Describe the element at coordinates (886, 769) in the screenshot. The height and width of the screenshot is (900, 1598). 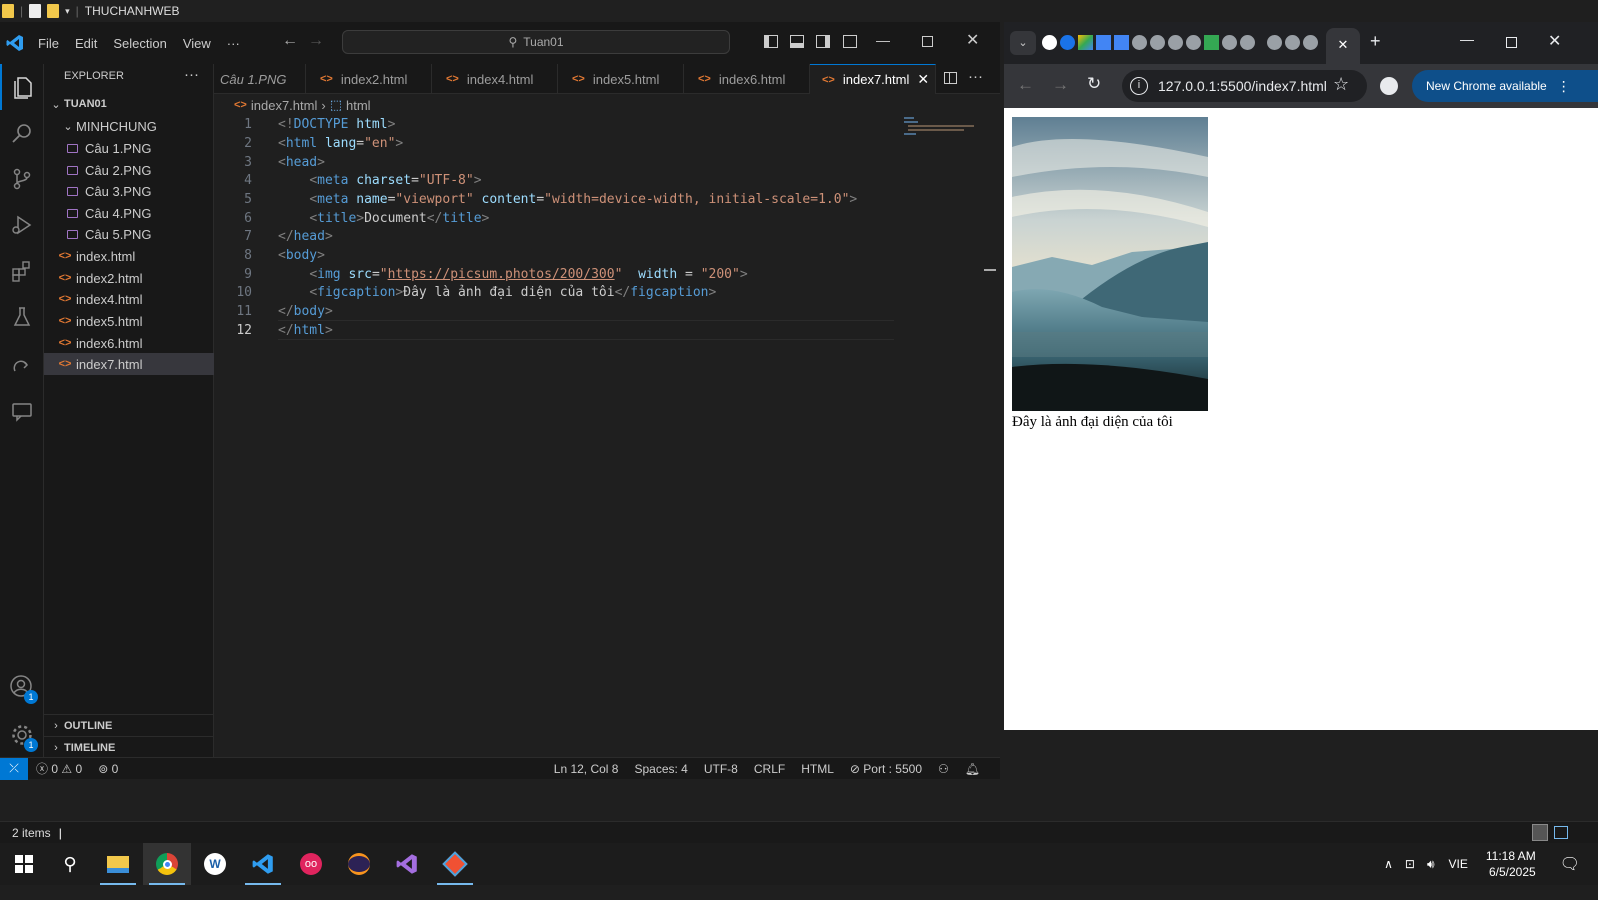
I see `live-server-port: ⊘ Port : 5500` at that location.